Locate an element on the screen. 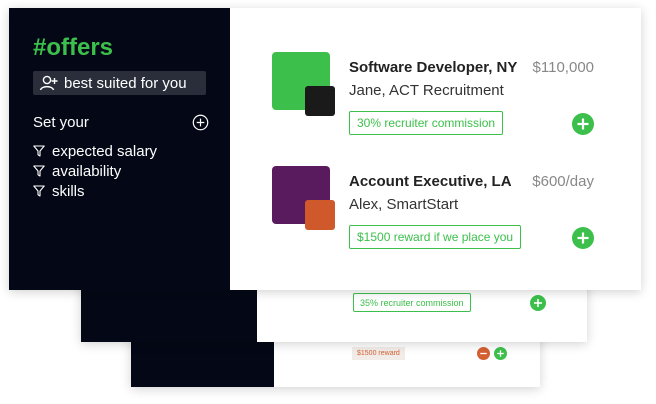 This screenshot has height=404, width=656. filter-list: expected salary availability skills is located at coordinates (95, 171).